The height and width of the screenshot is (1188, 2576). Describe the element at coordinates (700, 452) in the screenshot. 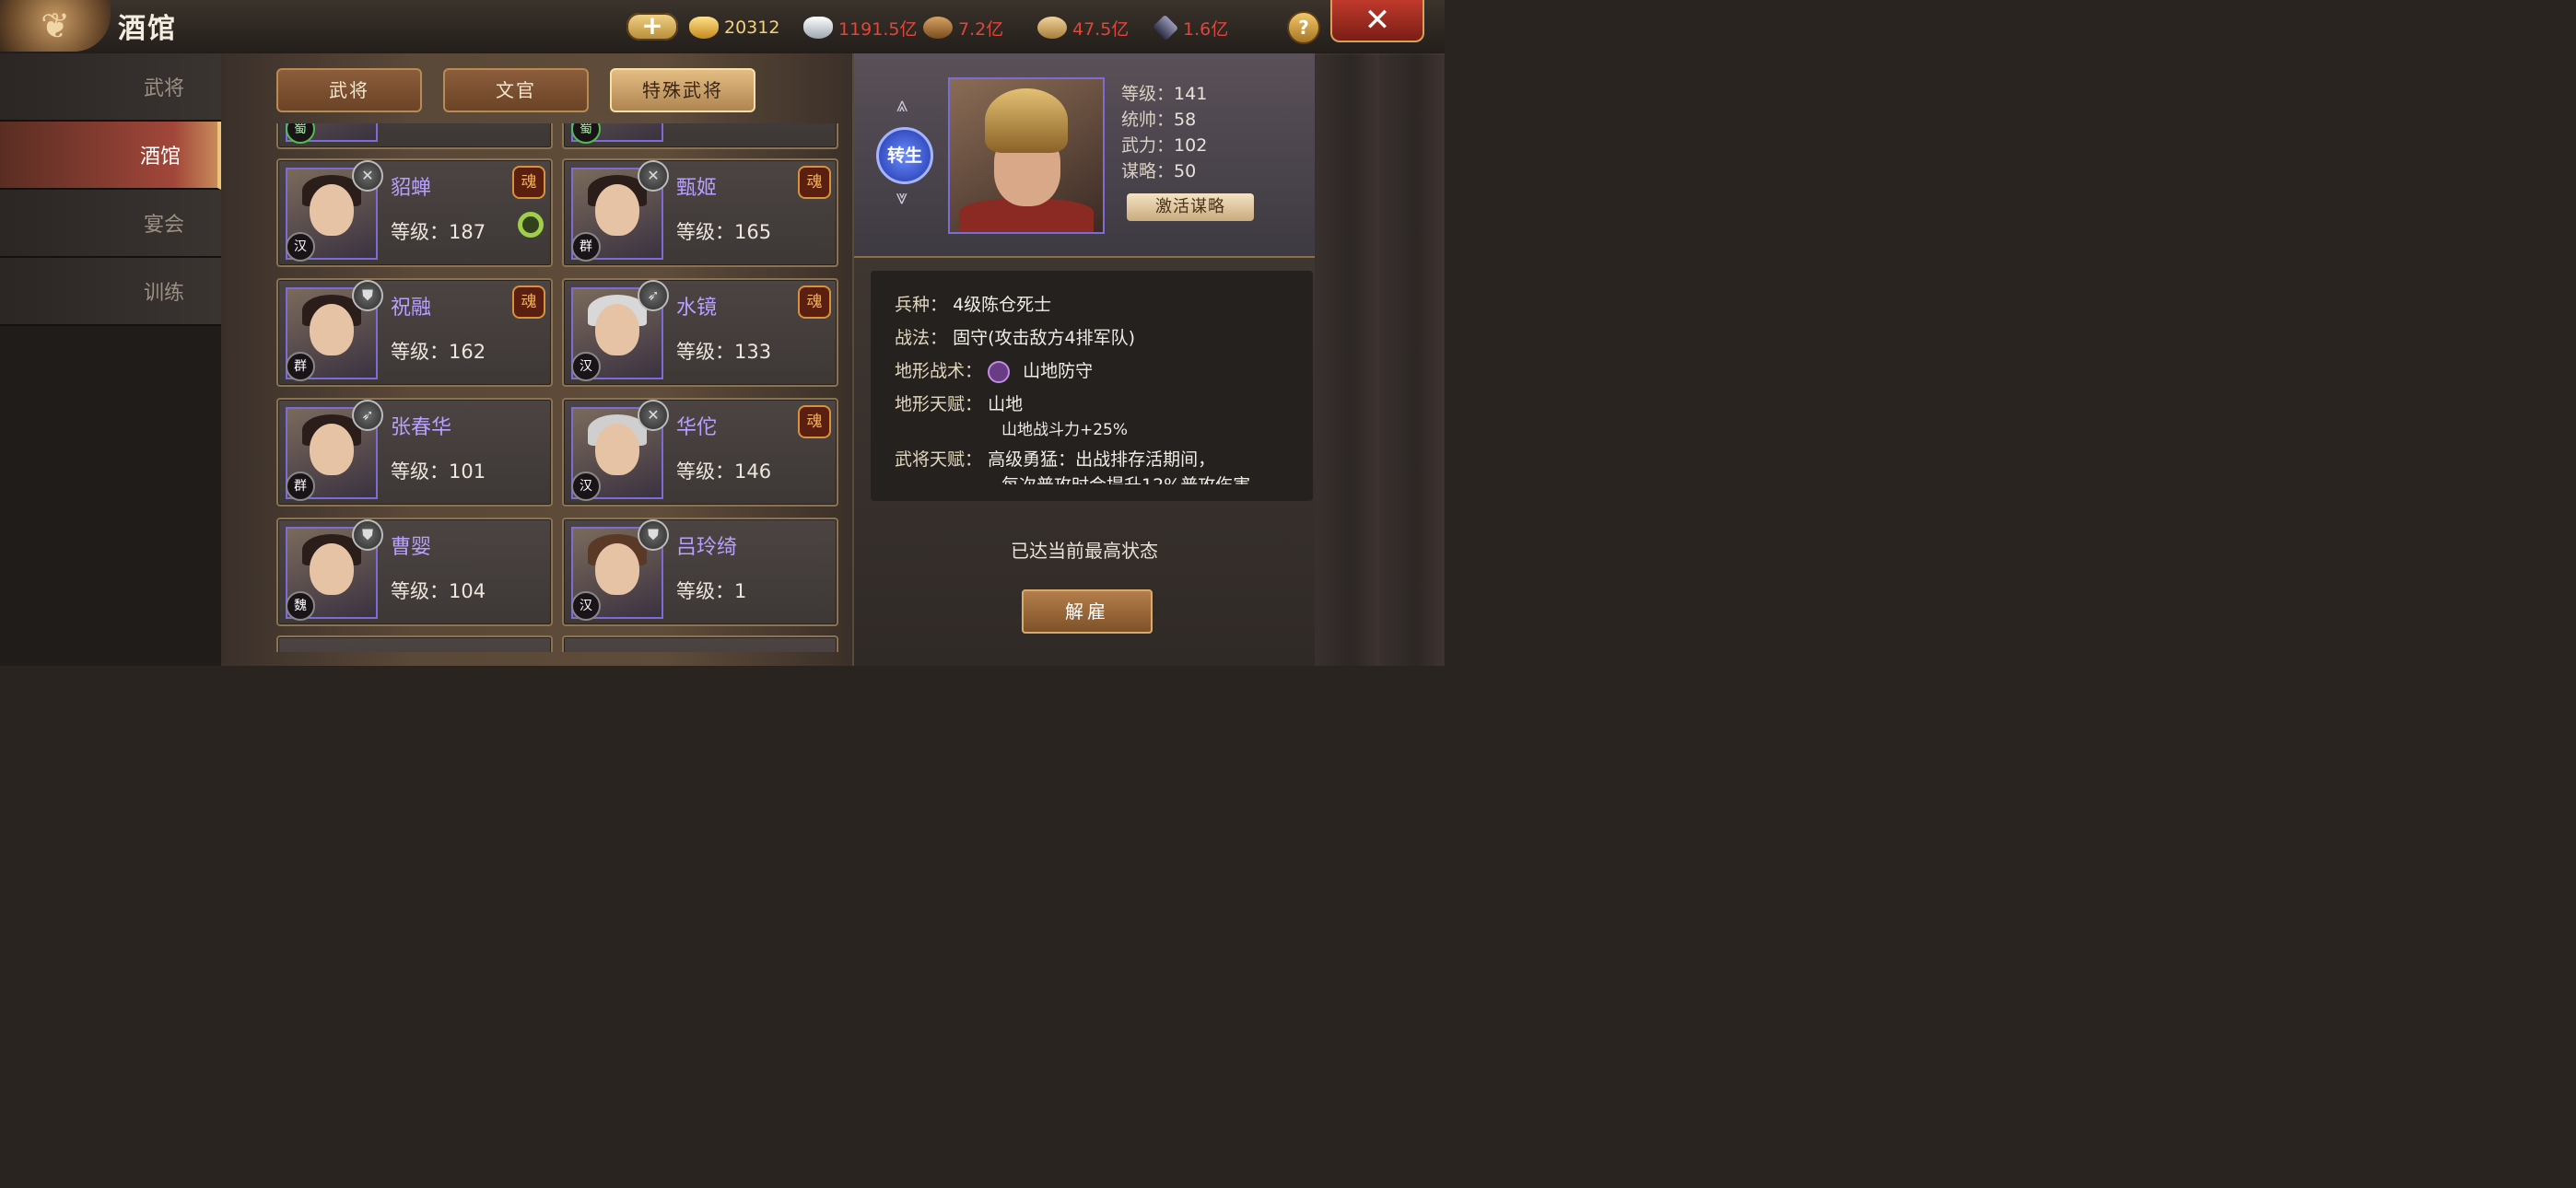

I see `list-item: 汉 ✕ 华佗 等级：146 魂` at that location.